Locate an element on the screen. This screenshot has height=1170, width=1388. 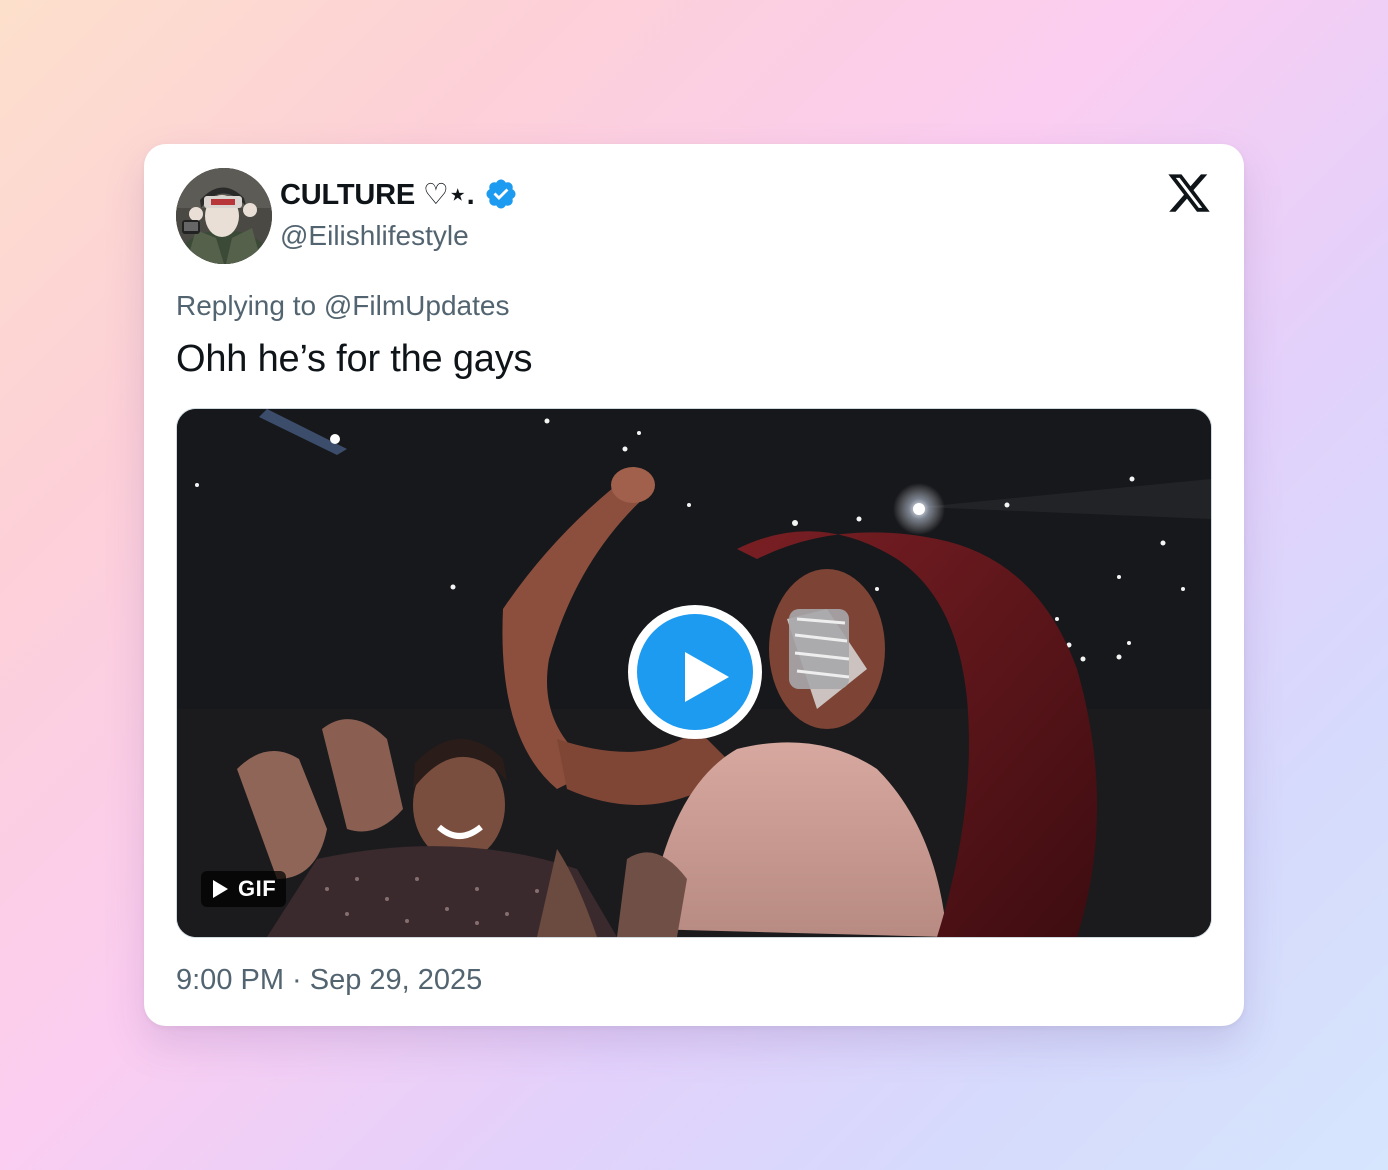
avatar is located at coordinates (224, 216).